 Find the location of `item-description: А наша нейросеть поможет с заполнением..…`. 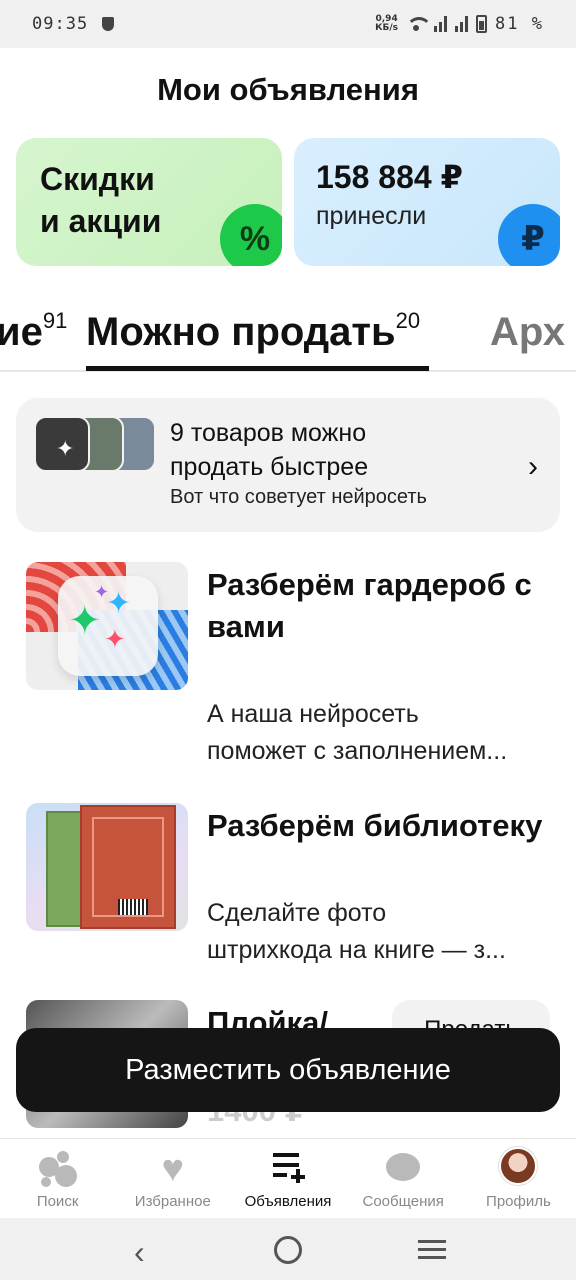

item-description: А наша нейросеть поможет с заполнением..… is located at coordinates (357, 732).